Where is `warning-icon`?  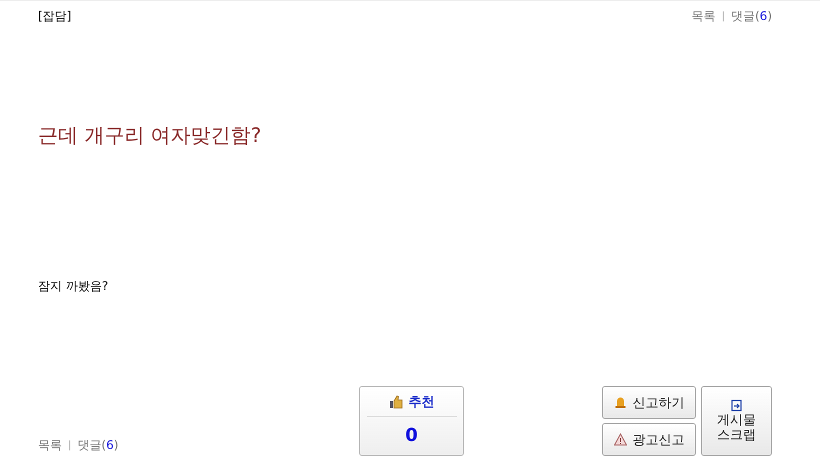
warning-icon is located at coordinates (620, 439).